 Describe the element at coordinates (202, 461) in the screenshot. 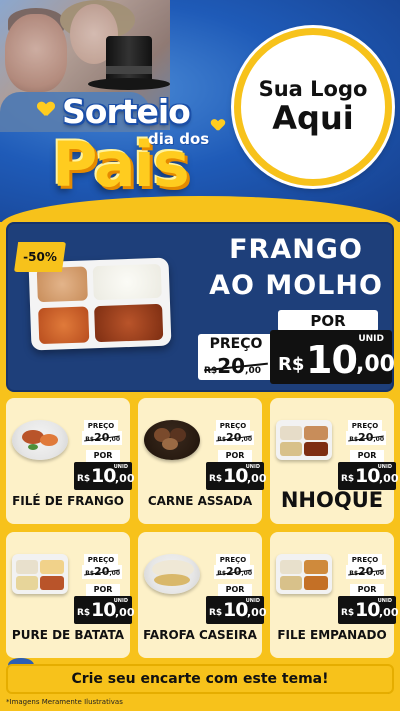

I see `product-card: PREÇOR$20,00PORUNIDR$10,00CARNE ASSADA` at that location.